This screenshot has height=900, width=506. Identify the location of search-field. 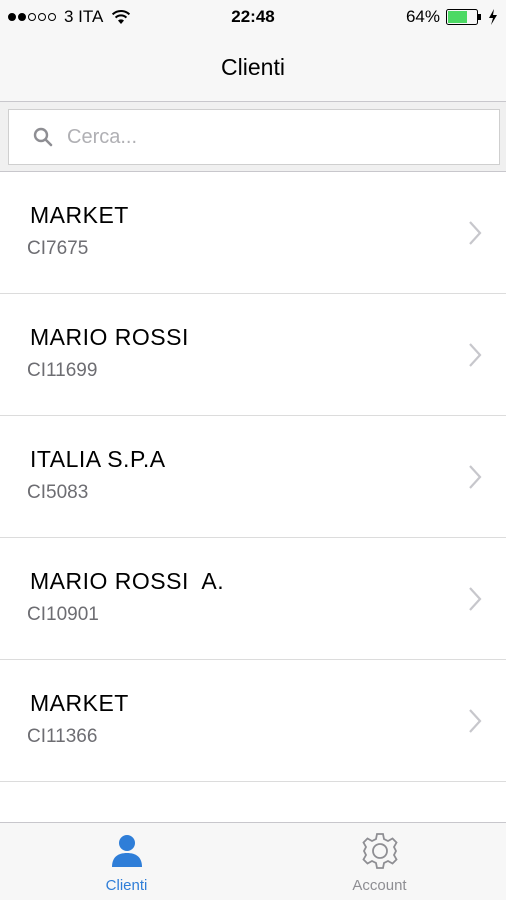
(254, 137).